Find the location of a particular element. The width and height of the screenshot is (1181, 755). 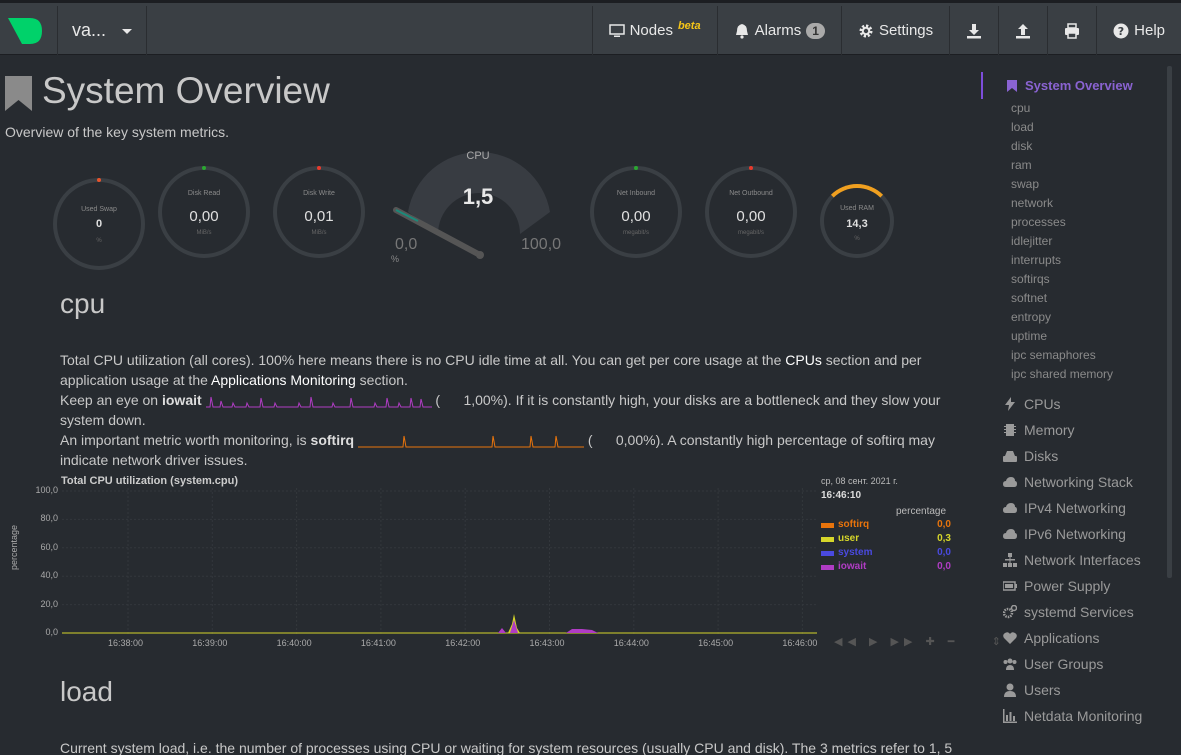

legend-row-iowait: iowait 0,0 is located at coordinates (886, 567).